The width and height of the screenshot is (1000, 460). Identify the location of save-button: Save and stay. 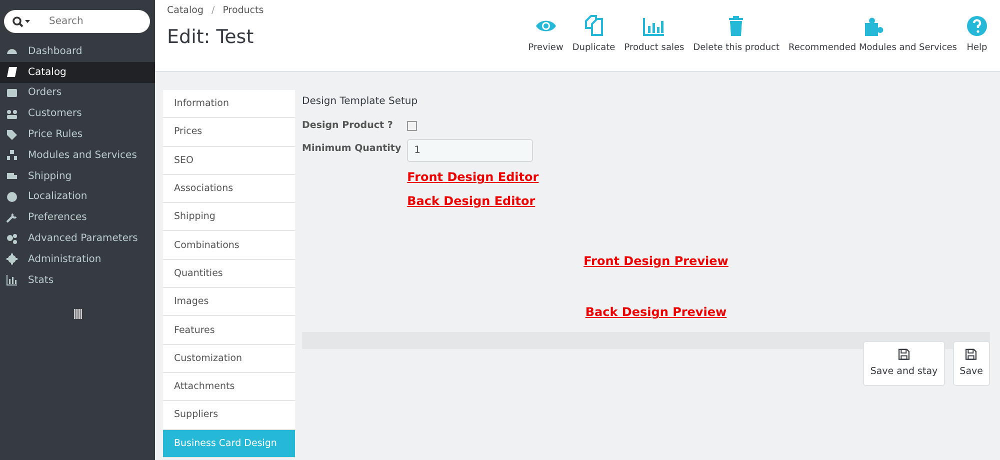
(904, 363).